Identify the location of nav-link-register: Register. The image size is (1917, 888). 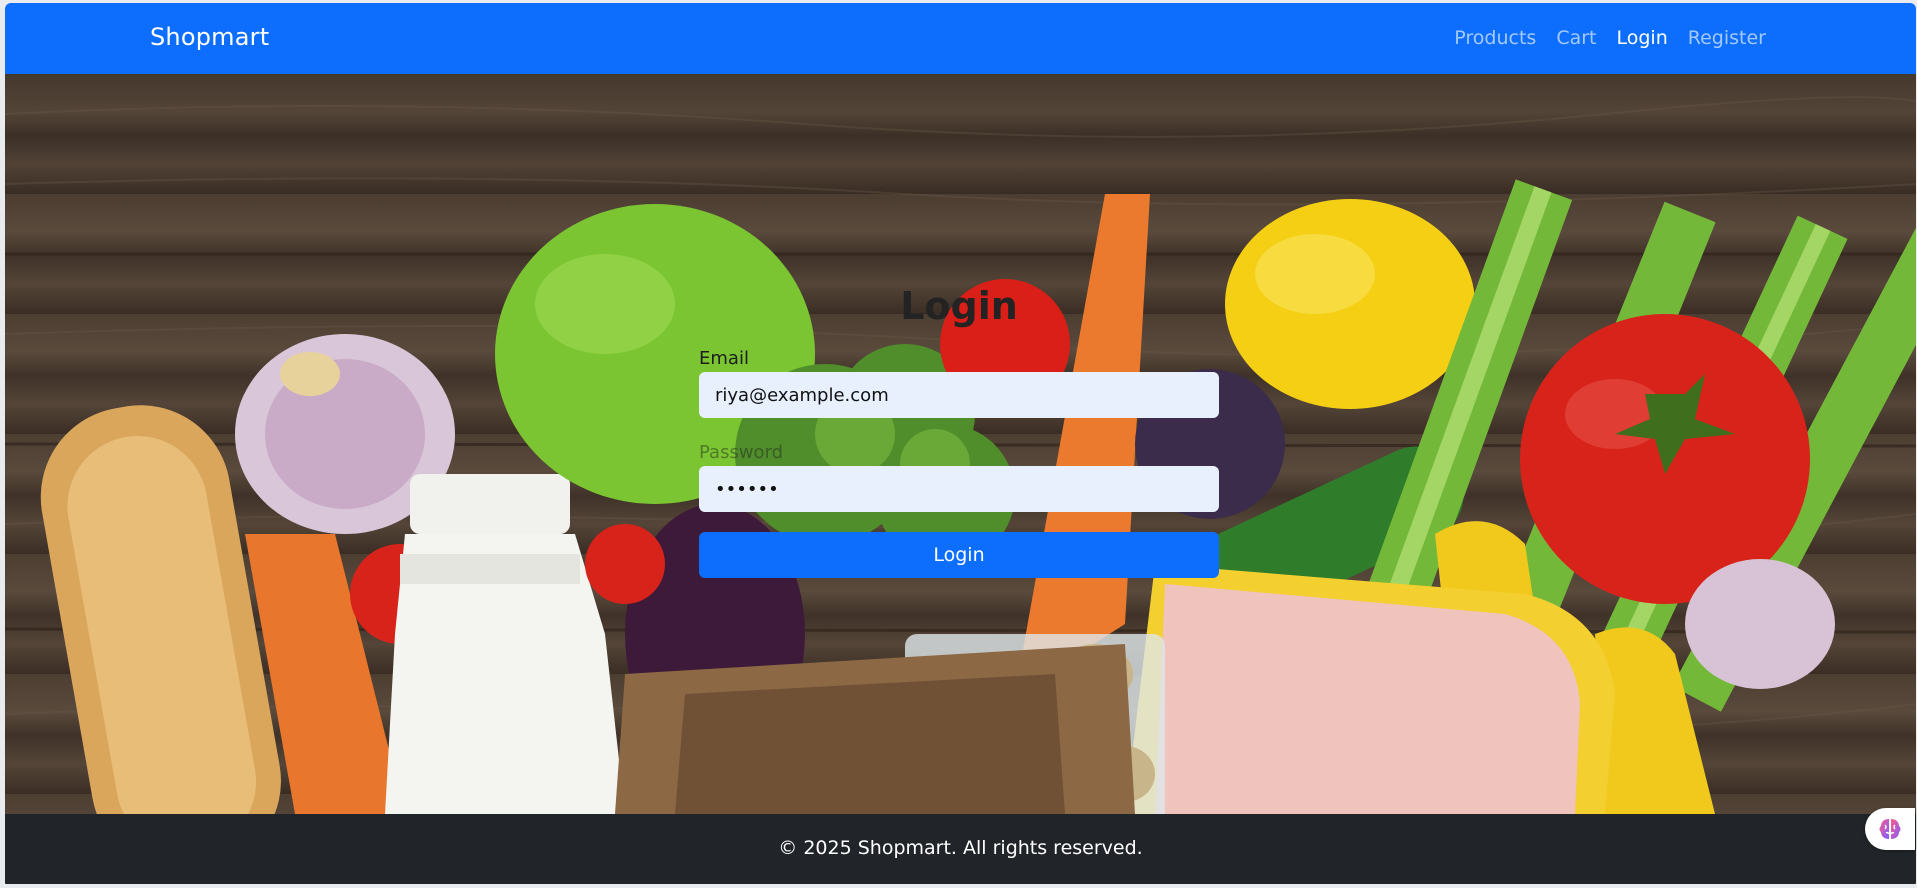
(1727, 38).